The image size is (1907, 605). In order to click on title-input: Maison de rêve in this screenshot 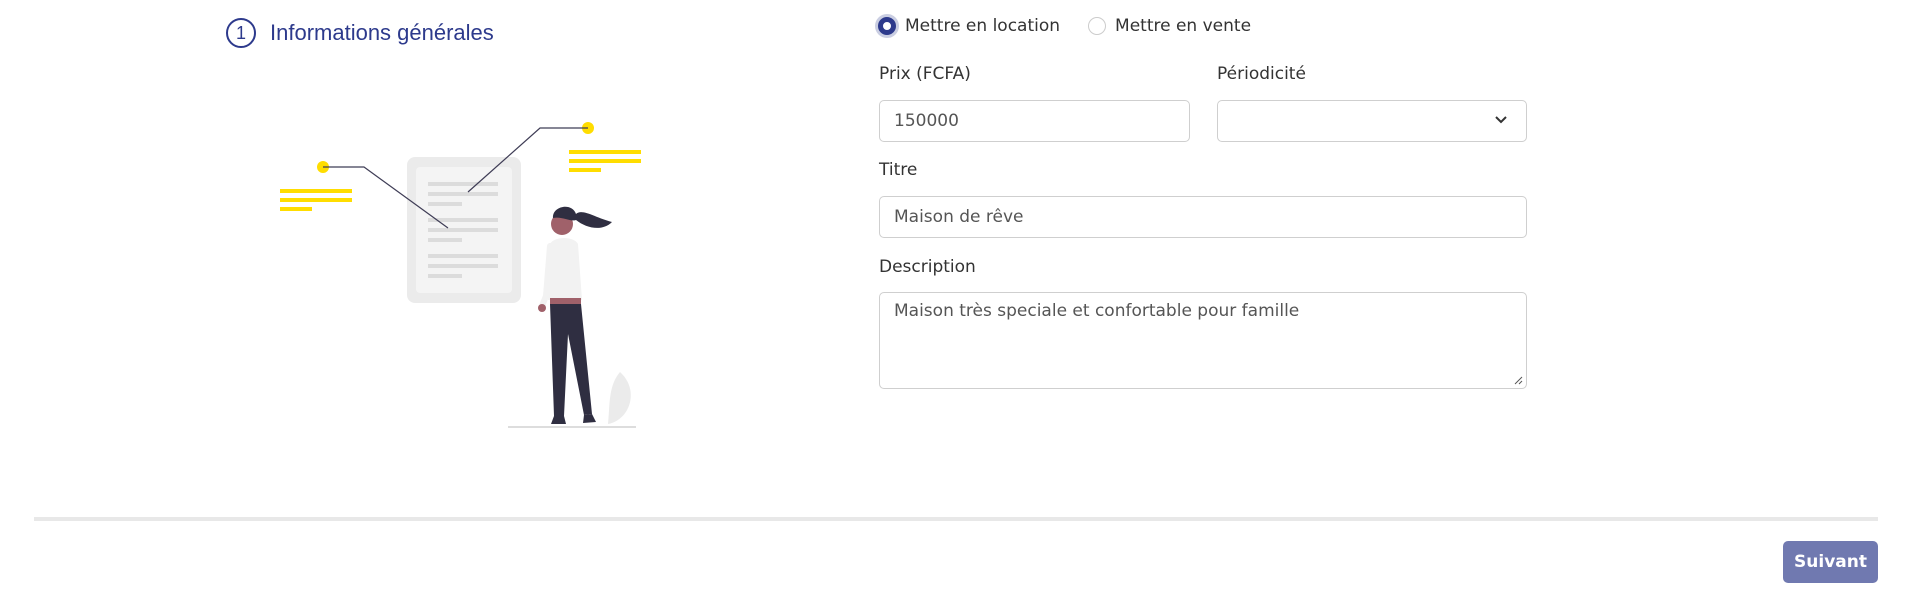, I will do `click(1203, 217)`.